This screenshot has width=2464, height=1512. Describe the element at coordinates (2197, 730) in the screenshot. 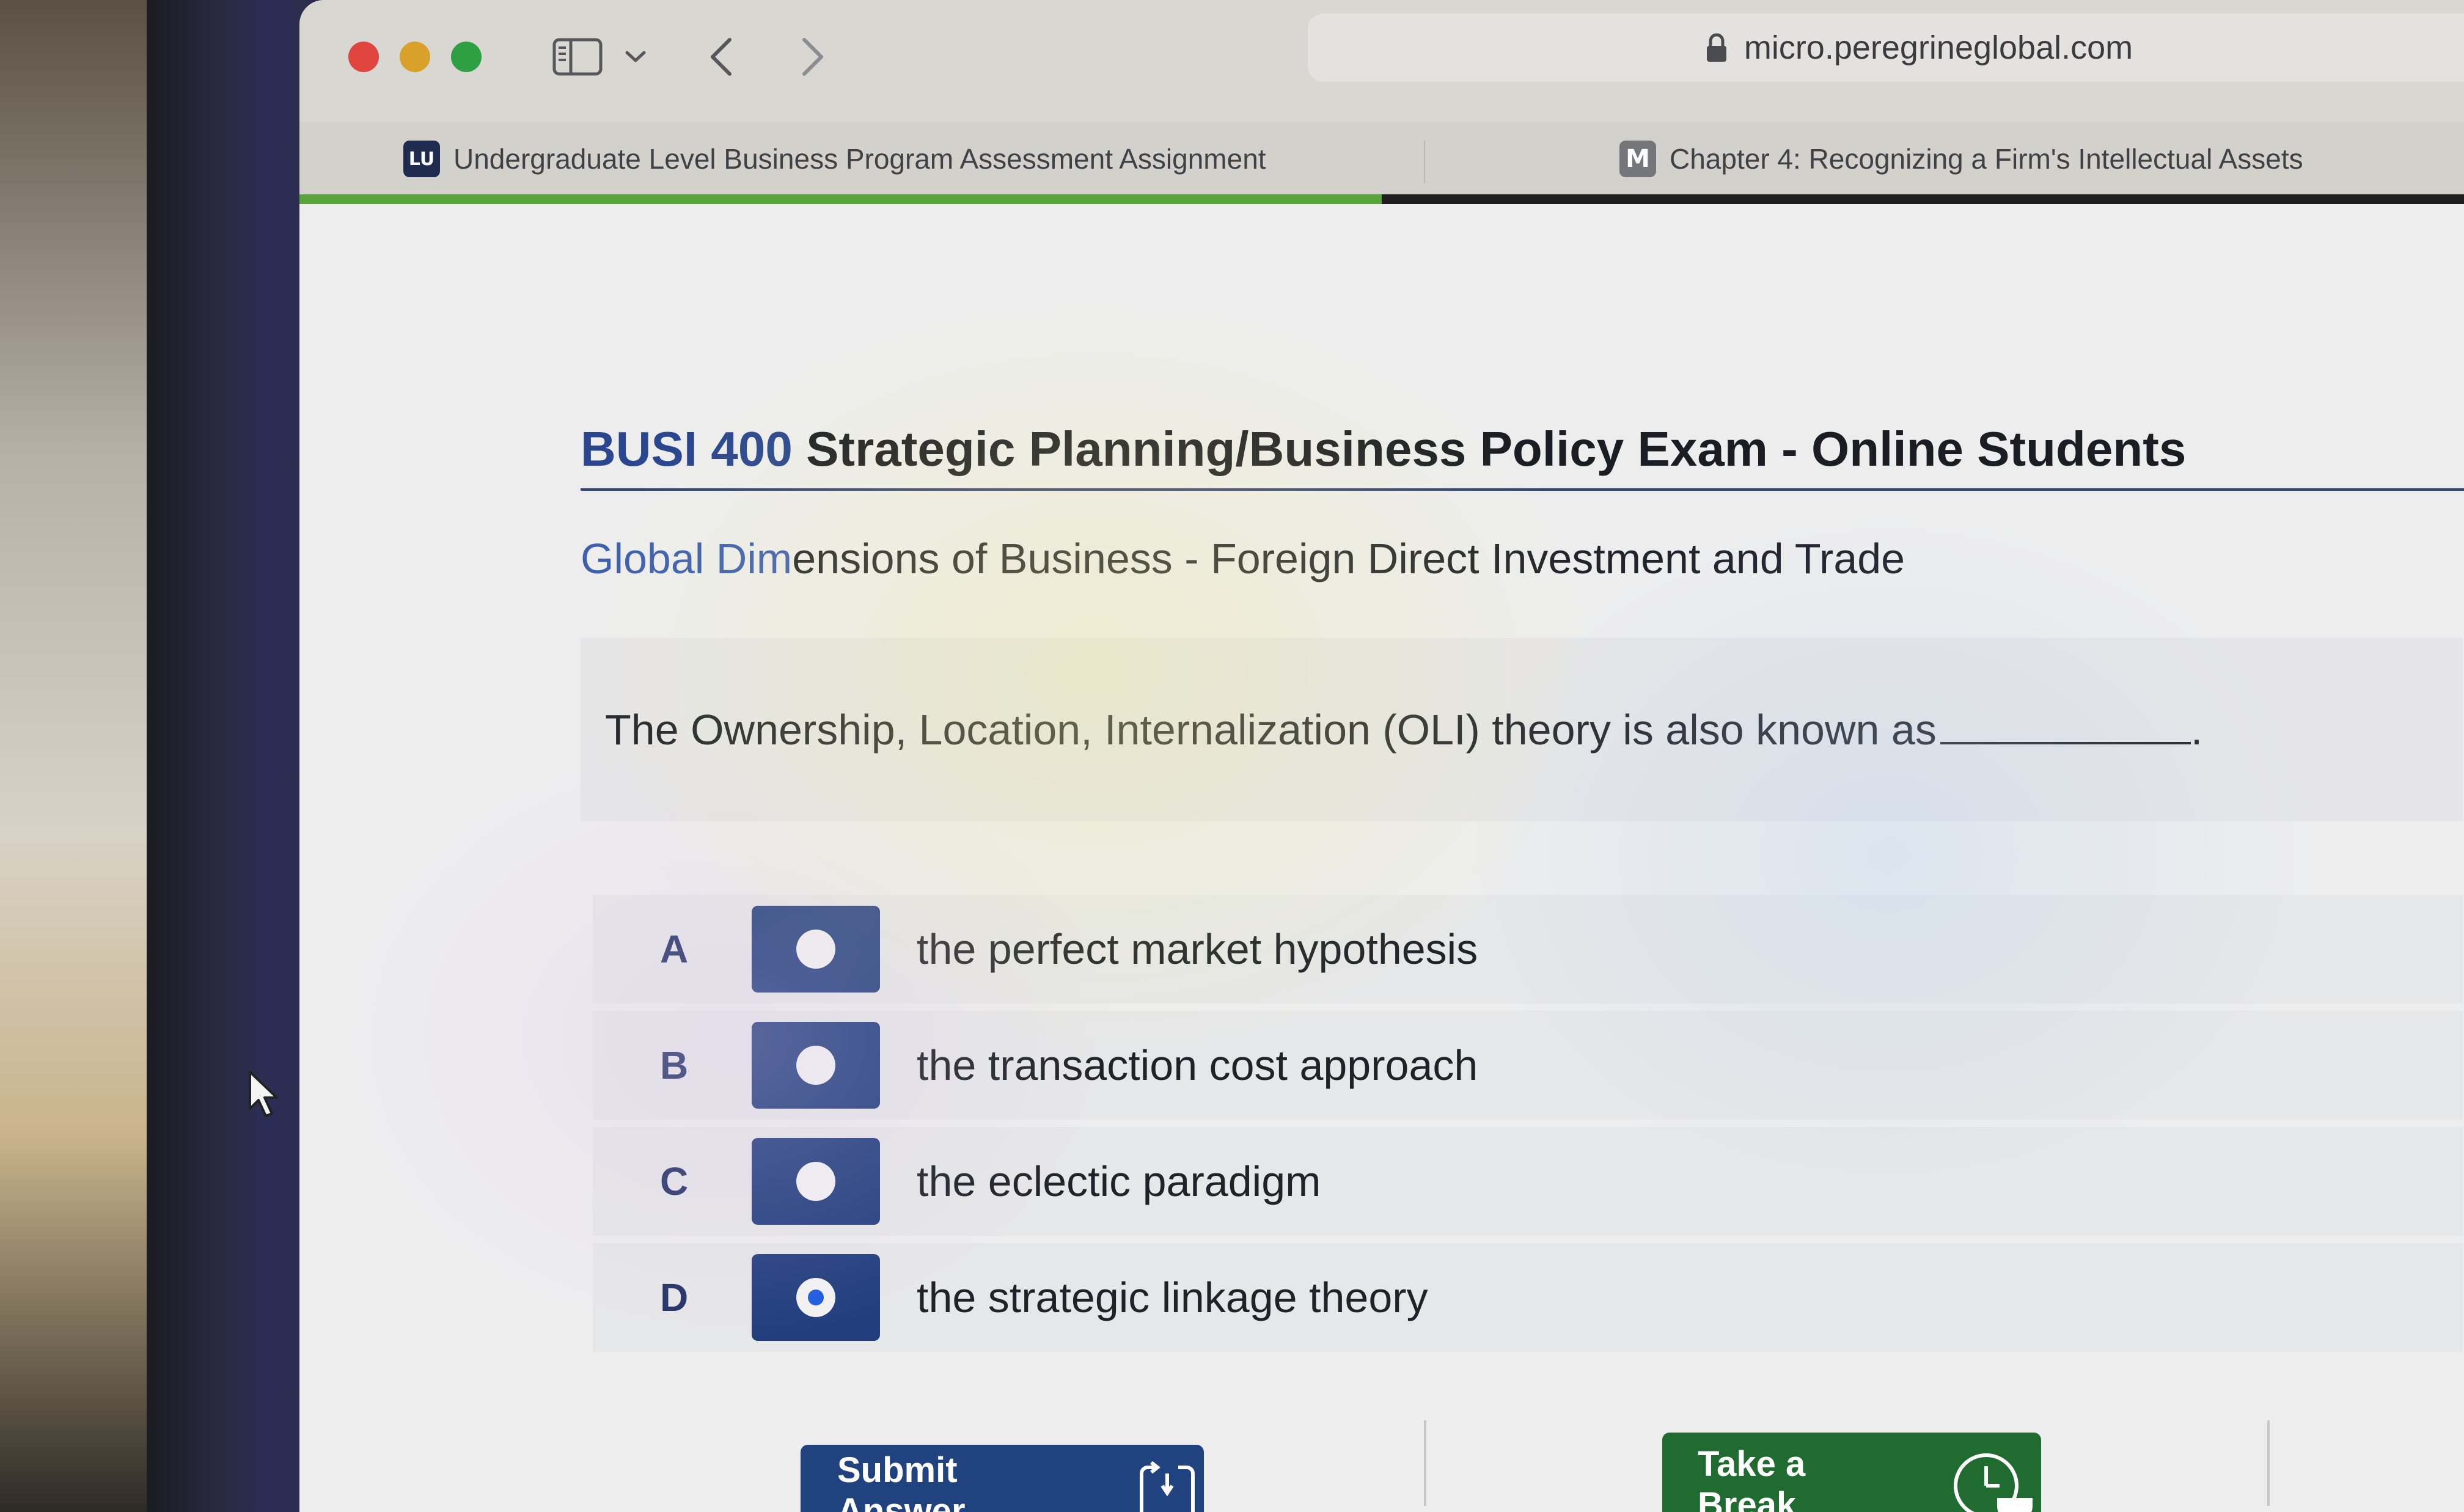

I see `question-end-punctuation: .` at that location.